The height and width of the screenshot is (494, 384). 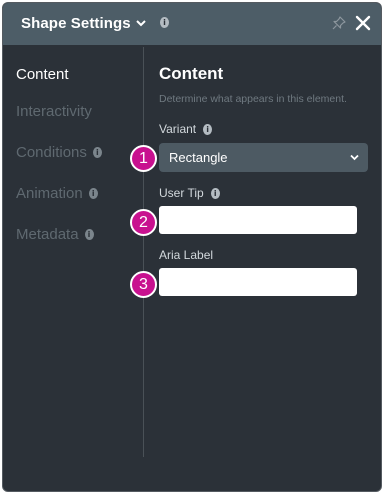 What do you see at coordinates (198, 157) in the screenshot?
I see `variant-select-value: Rectangle` at bounding box center [198, 157].